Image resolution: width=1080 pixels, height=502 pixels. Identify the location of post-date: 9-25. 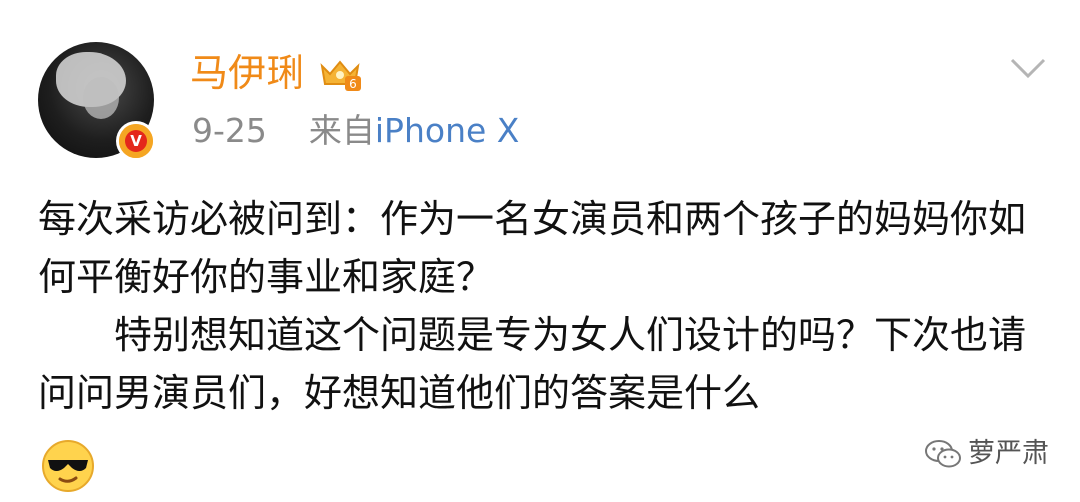
(229, 130).